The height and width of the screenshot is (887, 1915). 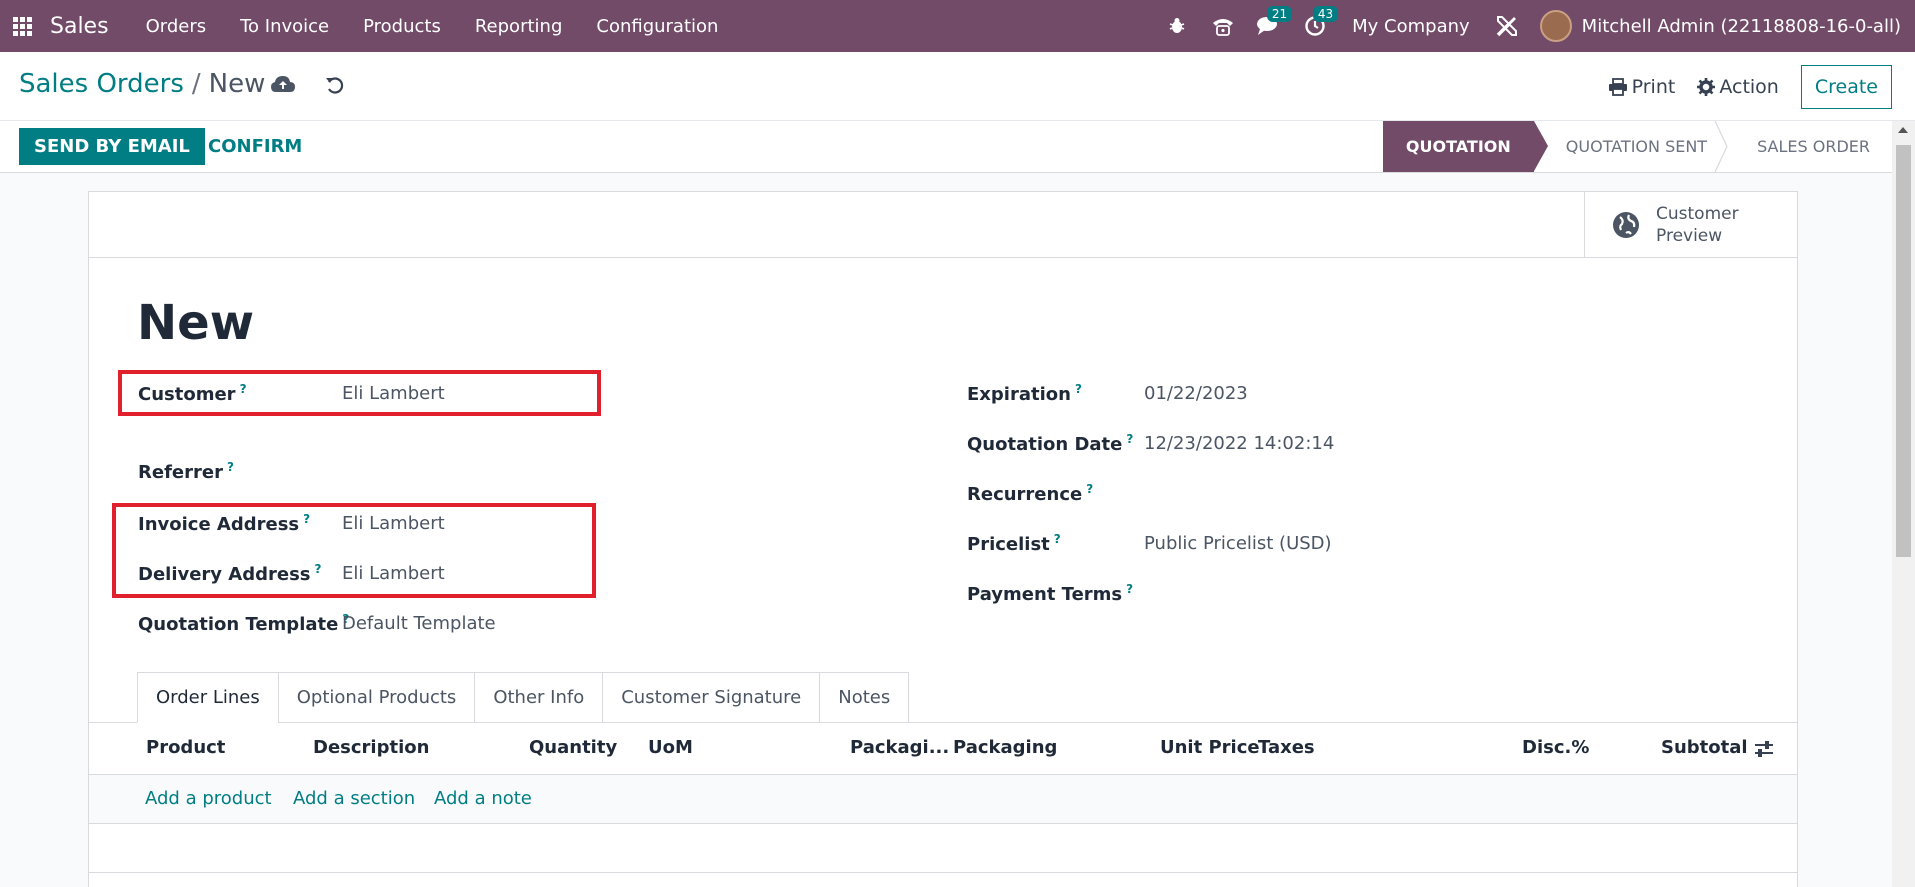 What do you see at coordinates (283, 86) in the screenshot?
I see `save-cloud-icon` at bounding box center [283, 86].